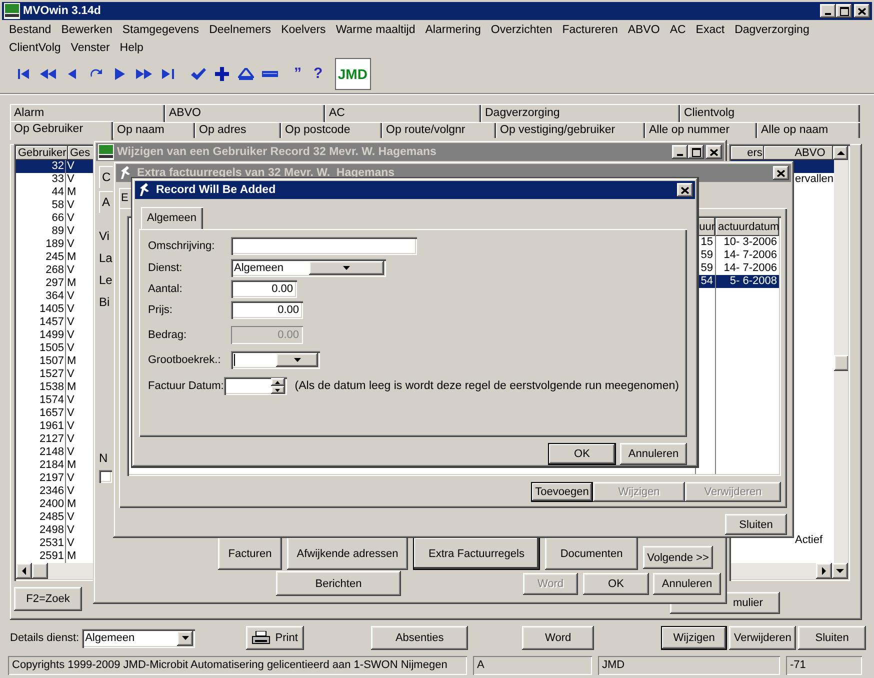  Describe the element at coordinates (154, 130) in the screenshot. I see `tab: Op naam` at that location.